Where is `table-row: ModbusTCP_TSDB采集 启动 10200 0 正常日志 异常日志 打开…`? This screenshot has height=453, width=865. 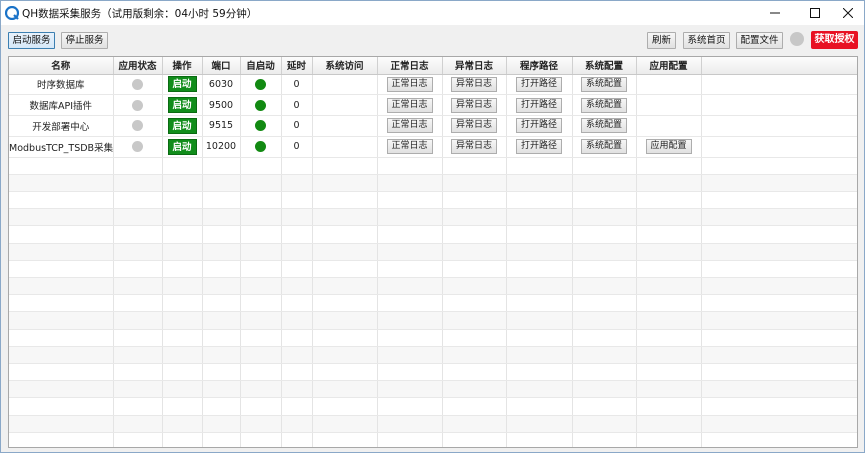
table-row: ModbusTCP_TSDB采集 启动 10200 0 正常日志 异常日志 打开… is located at coordinates (433, 147).